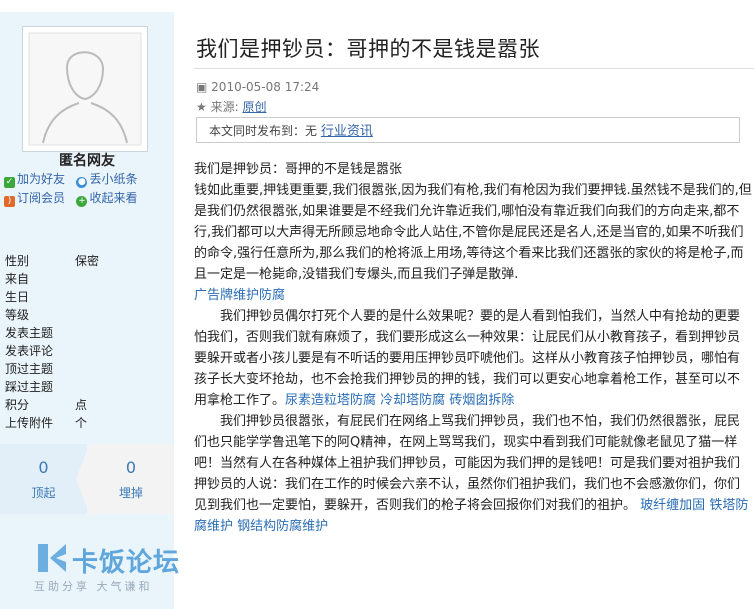 The image size is (754, 609). I want to click on watermark-text: 卡饭论坛, so click(126, 563).